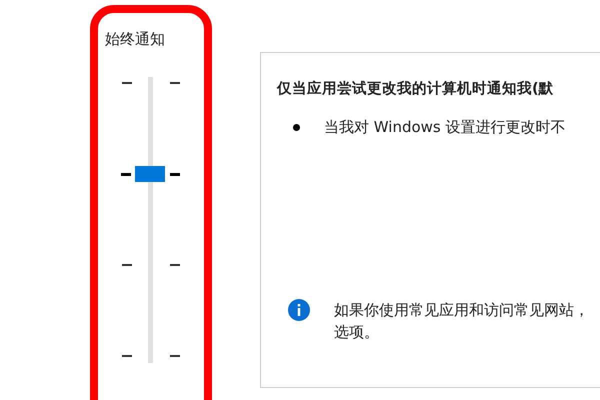 This screenshot has width=600, height=400. I want to click on info-text: 选项。, so click(356, 332).